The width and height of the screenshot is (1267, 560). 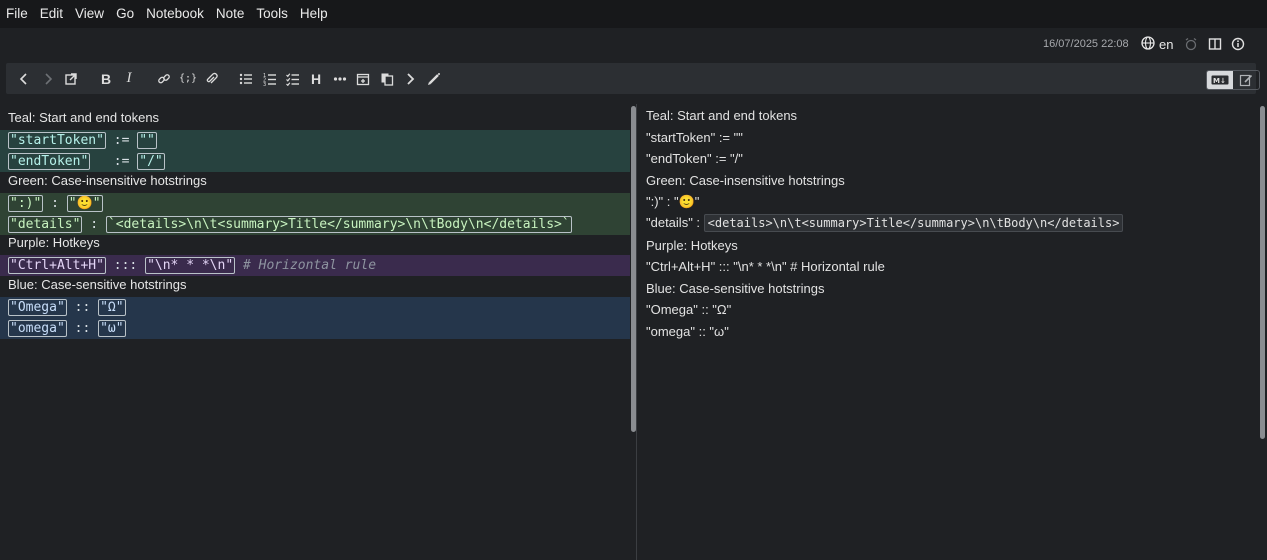 I want to click on token-value: "Ω", so click(x=112, y=307).